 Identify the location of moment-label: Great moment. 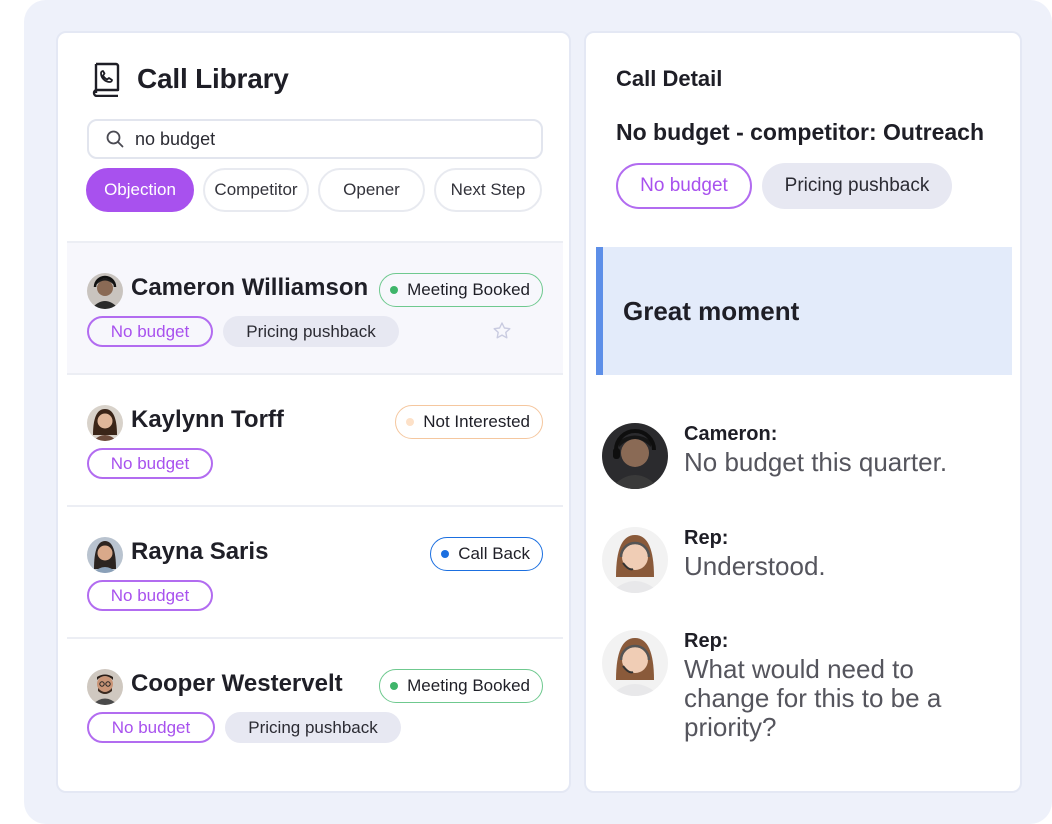
(711, 310).